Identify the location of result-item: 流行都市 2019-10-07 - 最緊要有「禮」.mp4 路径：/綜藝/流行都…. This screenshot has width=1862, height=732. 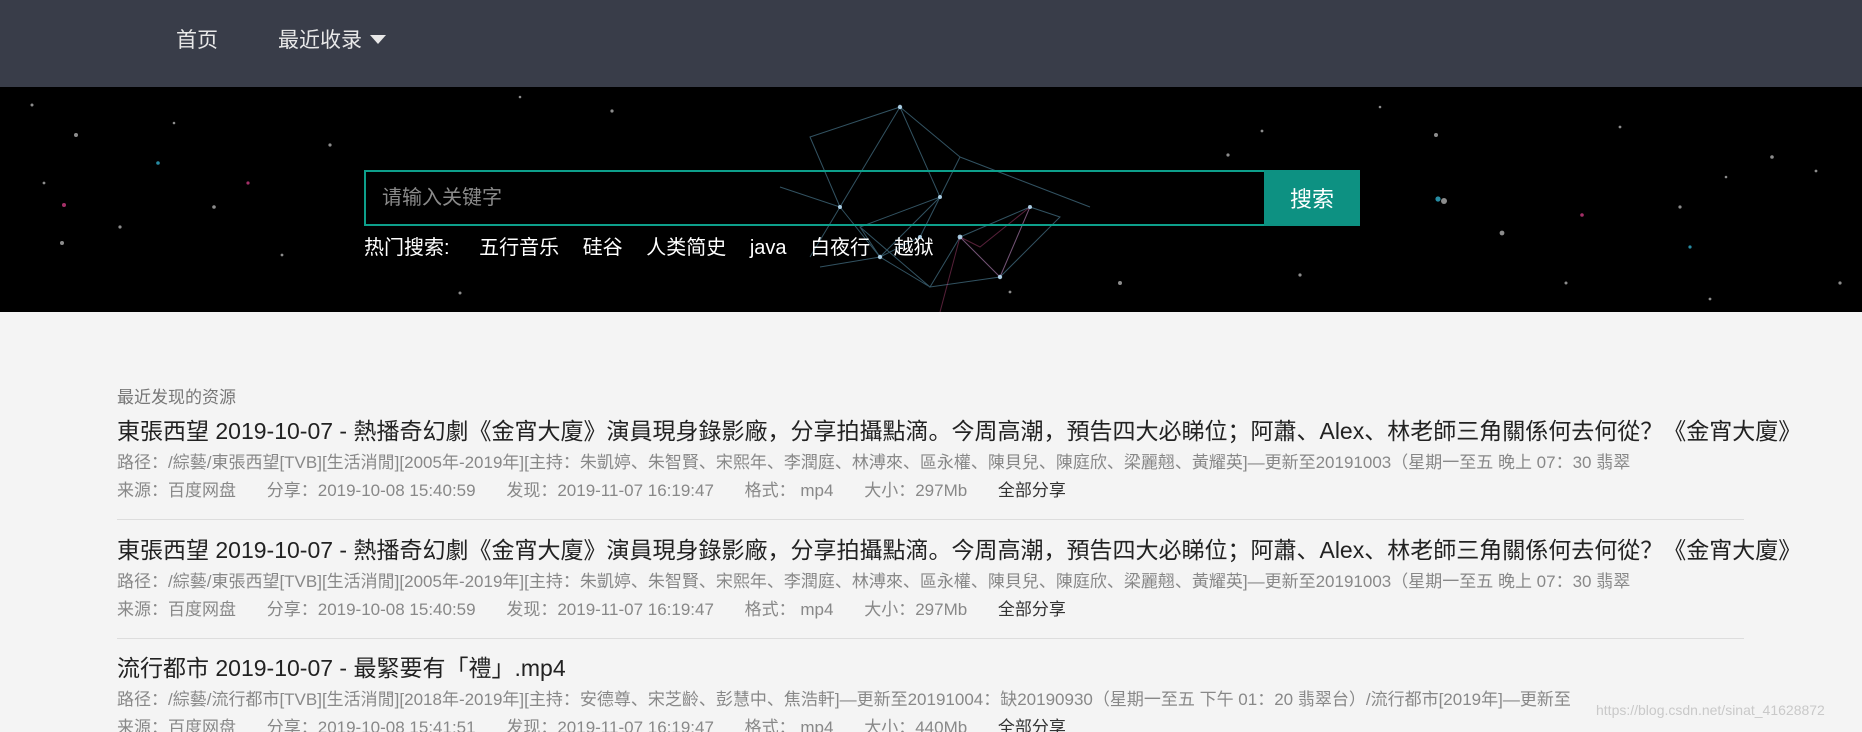
(930, 692).